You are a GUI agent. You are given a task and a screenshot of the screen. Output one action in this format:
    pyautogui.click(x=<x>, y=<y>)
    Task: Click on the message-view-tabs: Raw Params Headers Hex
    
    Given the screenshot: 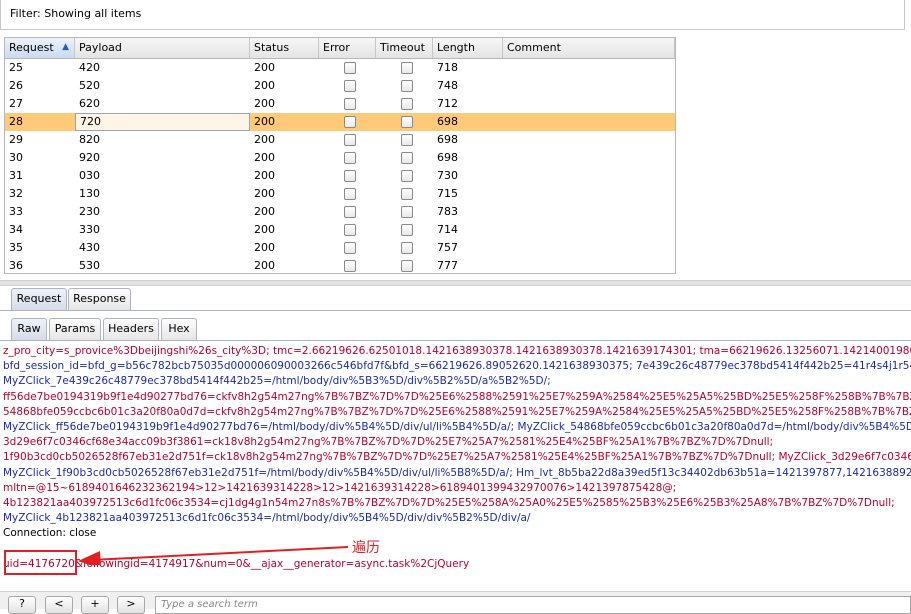 What is the action you would take?
    pyautogui.click(x=455, y=327)
    